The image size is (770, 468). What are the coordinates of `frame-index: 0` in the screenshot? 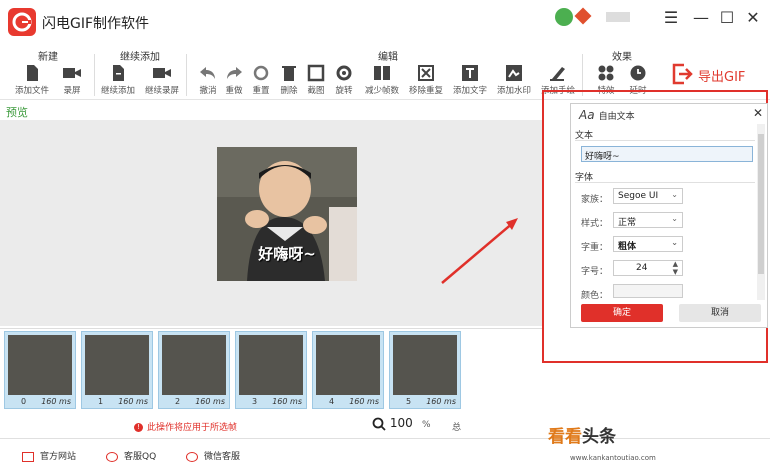 It's located at (24, 401).